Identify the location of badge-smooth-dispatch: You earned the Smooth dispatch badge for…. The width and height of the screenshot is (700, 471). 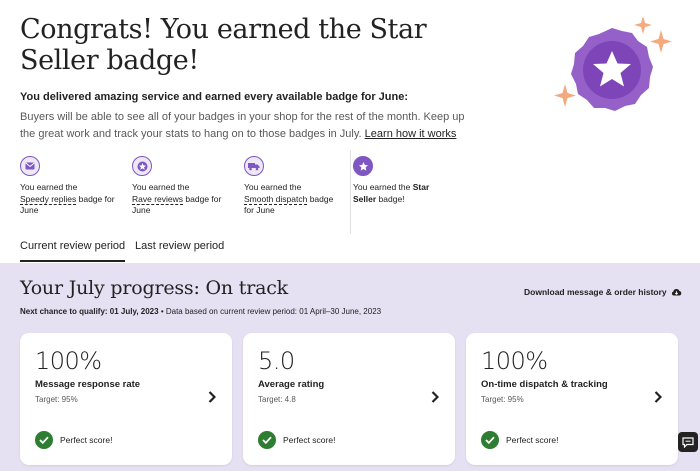
(294, 186).